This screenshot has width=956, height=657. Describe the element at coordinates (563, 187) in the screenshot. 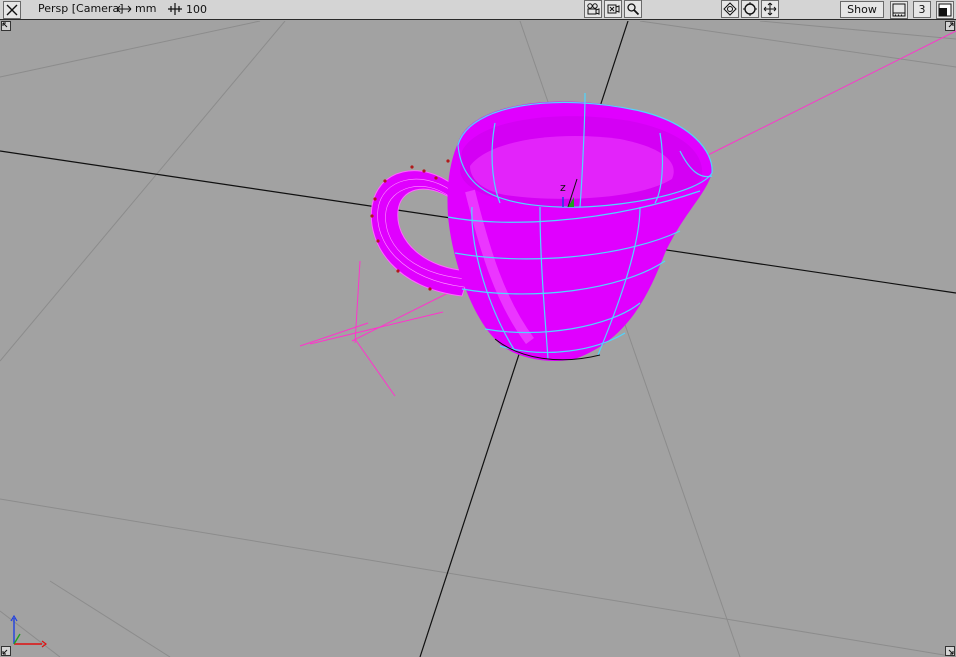

I see `z-axis-label: z` at that location.